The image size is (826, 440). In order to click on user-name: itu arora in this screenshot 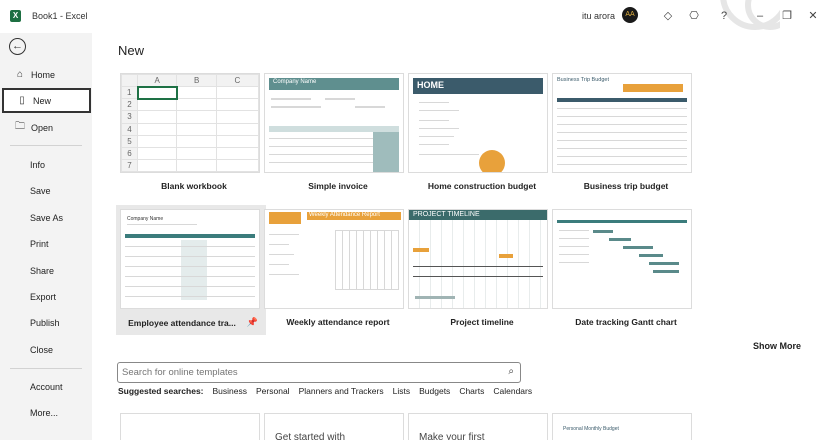, I will do `click(598, 16)`.